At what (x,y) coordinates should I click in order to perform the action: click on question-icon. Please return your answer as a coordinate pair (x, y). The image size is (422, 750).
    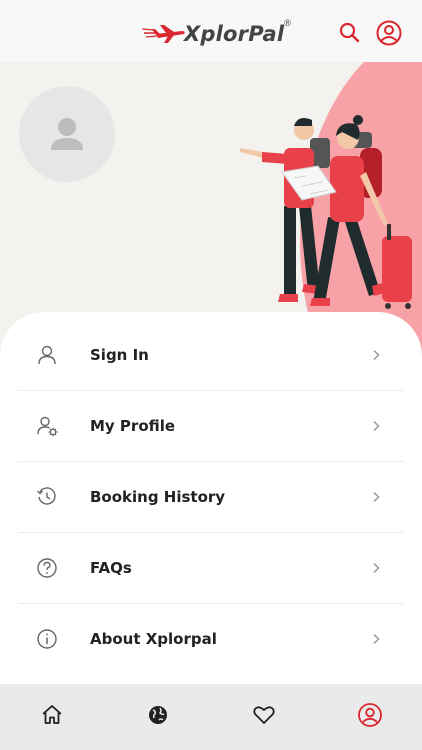
    Looking at the image, I should click on (47, 568).